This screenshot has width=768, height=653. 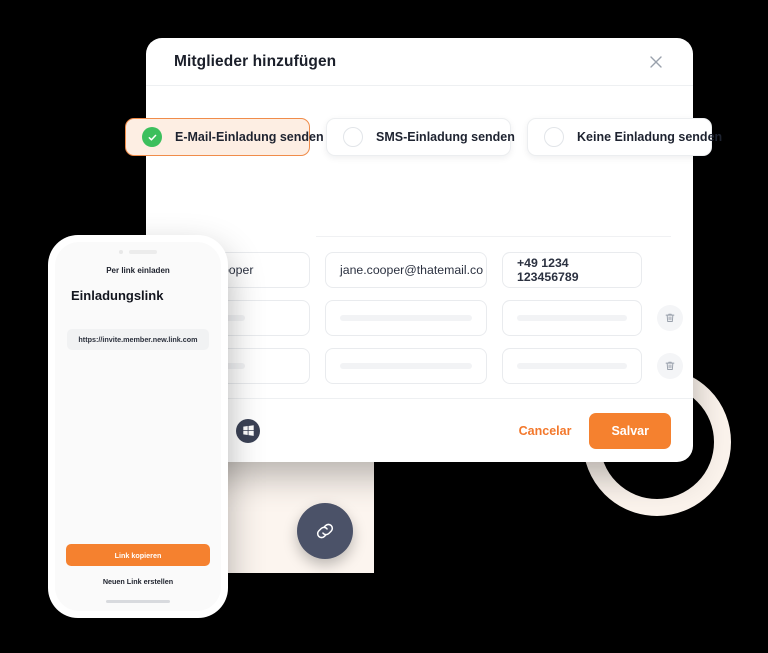 I want to click on email-value: jane.cooper@thatemail.co, so click(x=412, y=270).